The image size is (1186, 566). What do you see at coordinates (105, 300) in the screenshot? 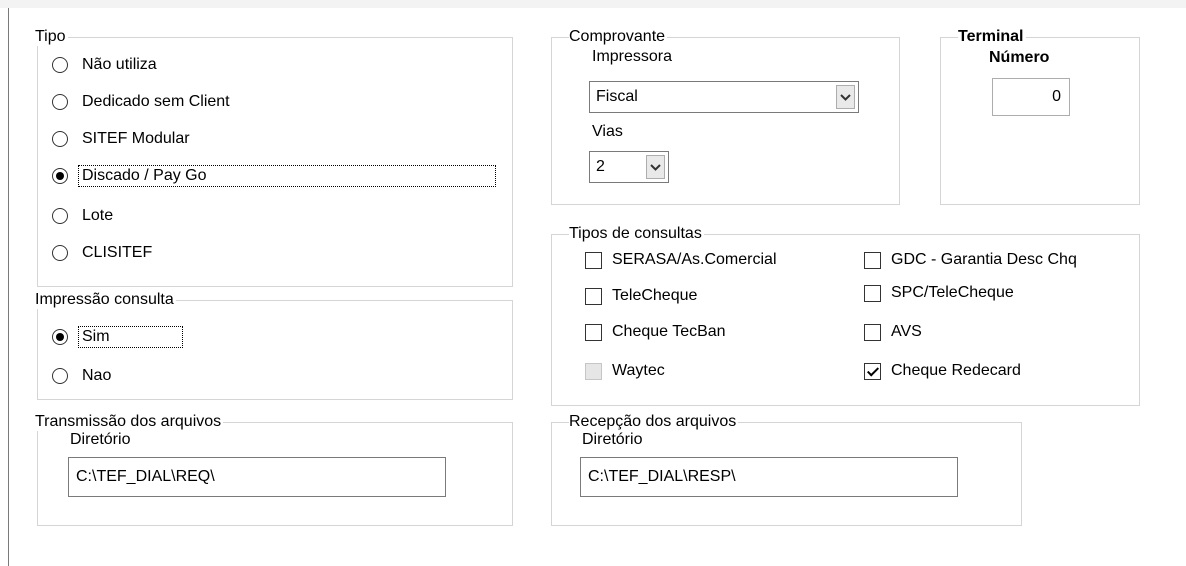
I see `impressao-legend: Impressão consulta` at bounding box center [105, 300].